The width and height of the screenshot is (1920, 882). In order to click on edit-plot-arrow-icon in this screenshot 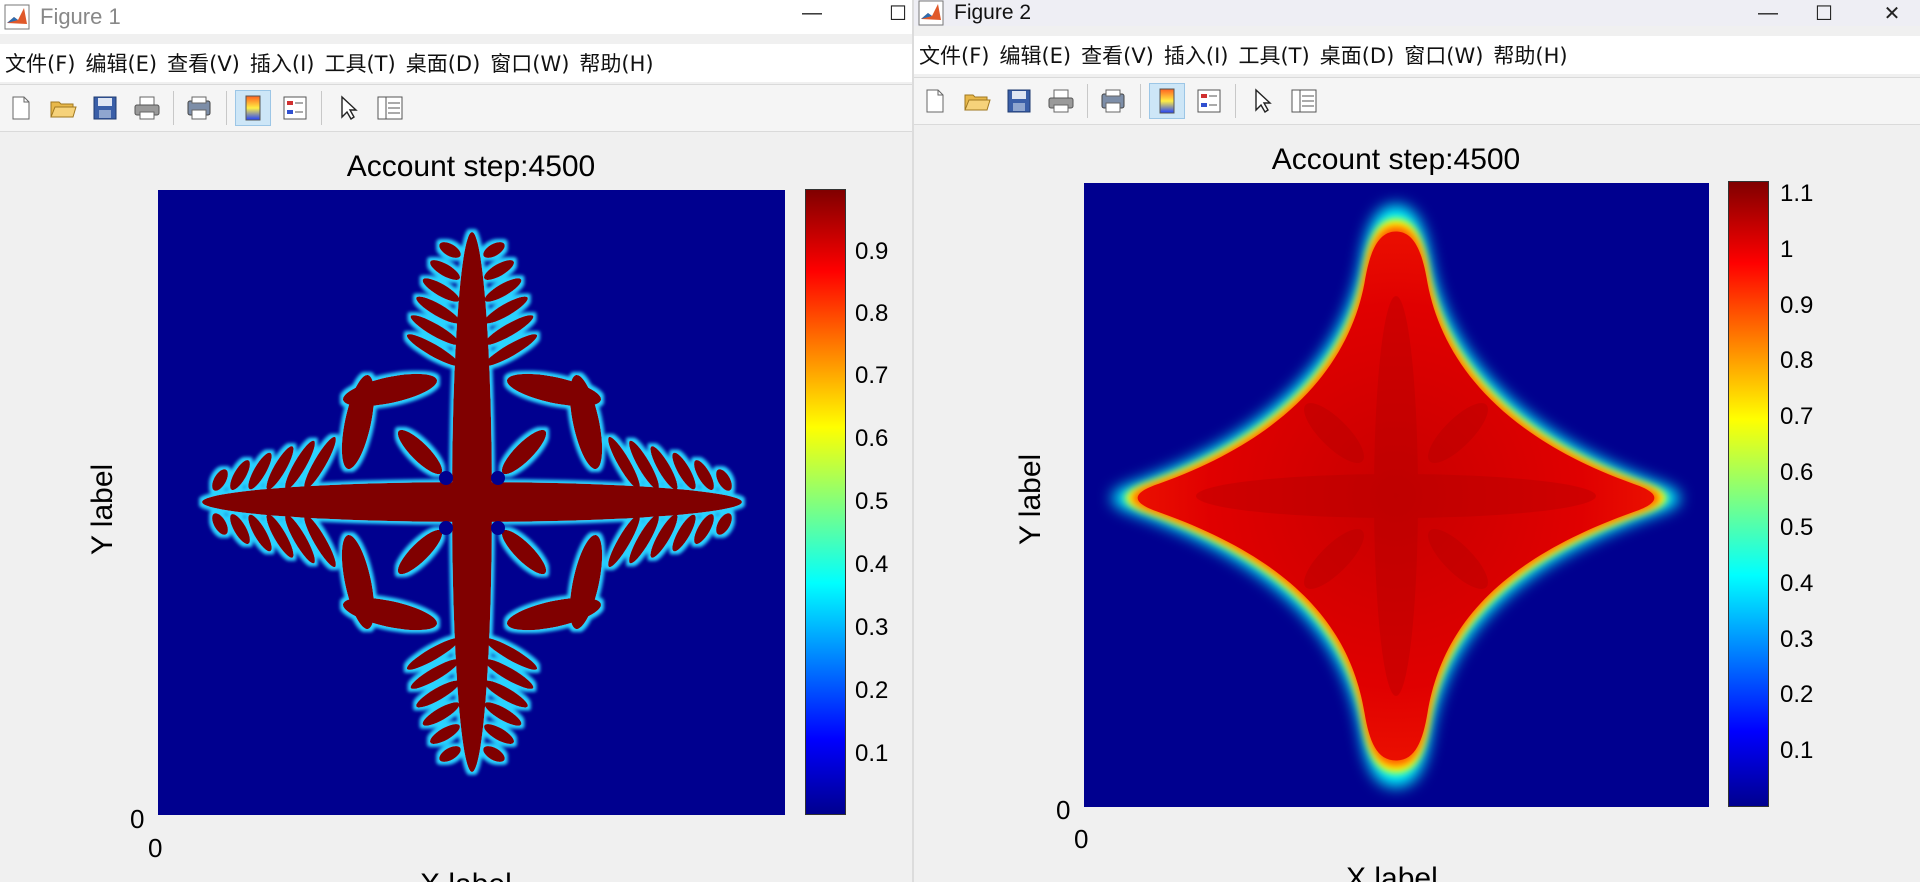, I will do `click(349, 107)`.